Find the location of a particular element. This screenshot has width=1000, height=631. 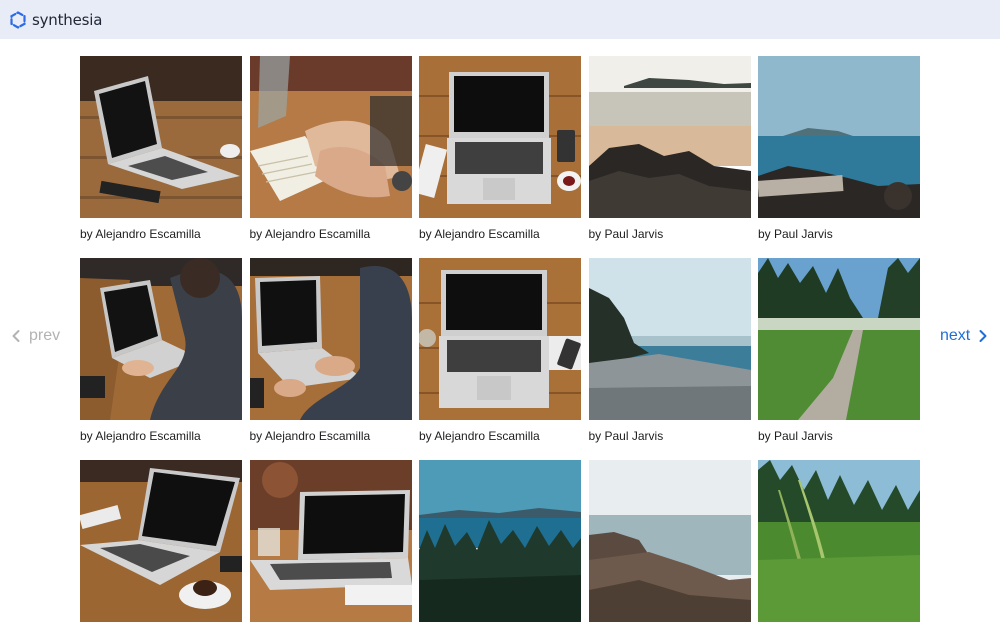

photo-laptop-with-coffee is located at coordinates (161, 541).